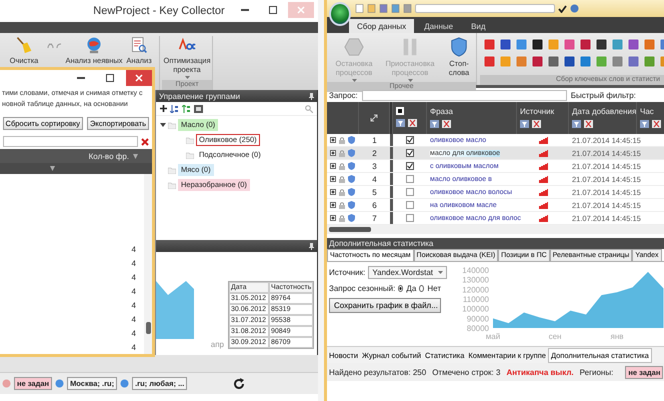 This screenshot has width=664, height=401. I want to click on row-number: 4, so click(374, 179).